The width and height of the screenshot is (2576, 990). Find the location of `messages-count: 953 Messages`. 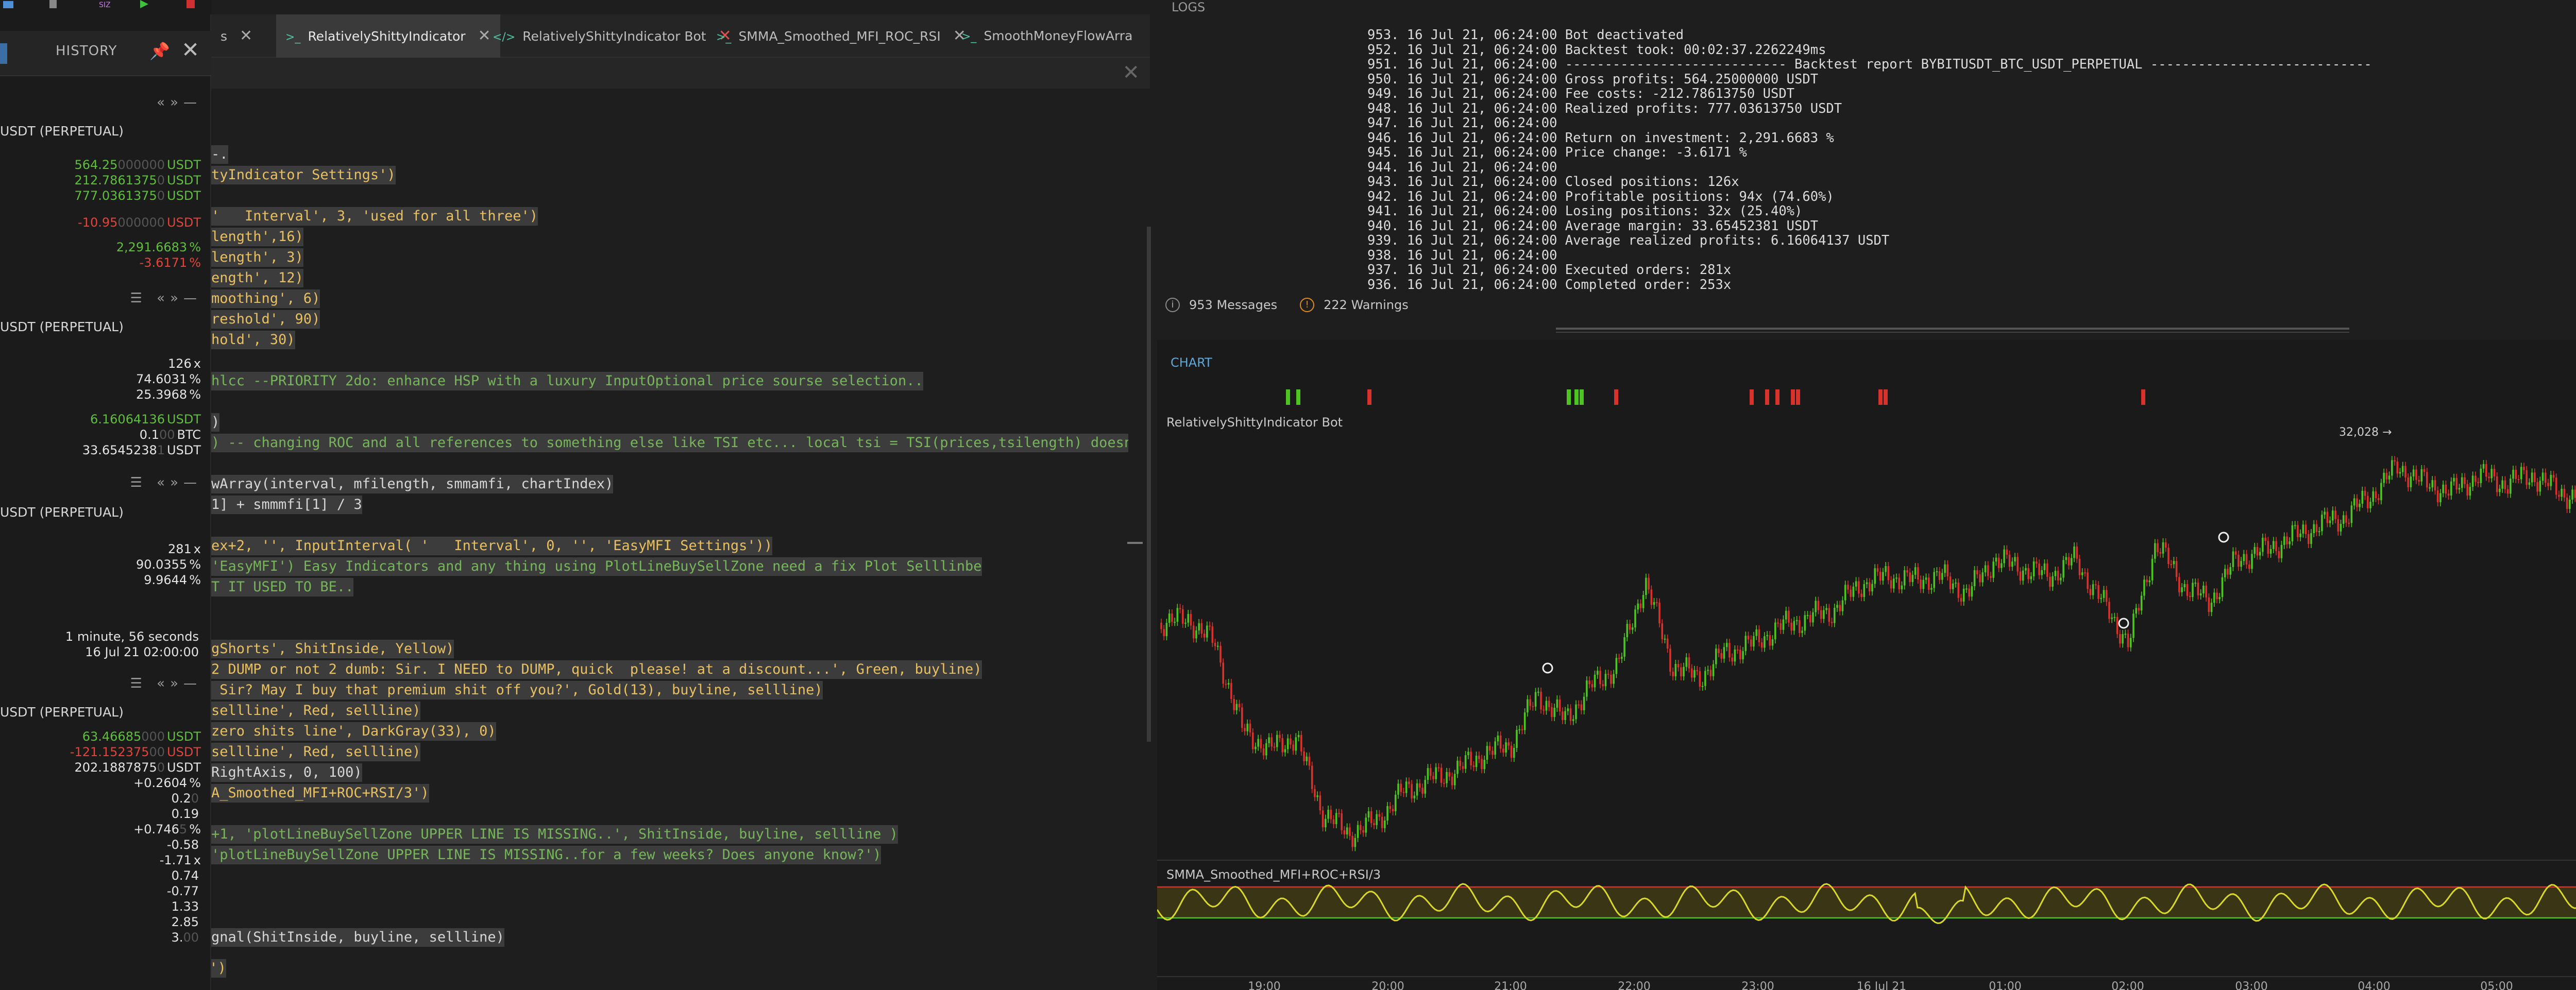

messages-count: 953 Messages is located at coordinates (1233, 305).